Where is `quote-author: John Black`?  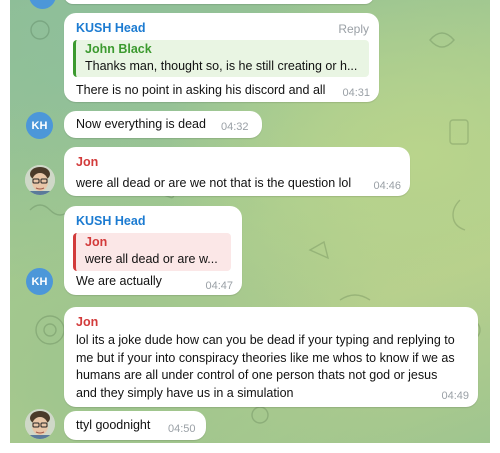 quote-author: John Black is located at coordinates (118, 49).